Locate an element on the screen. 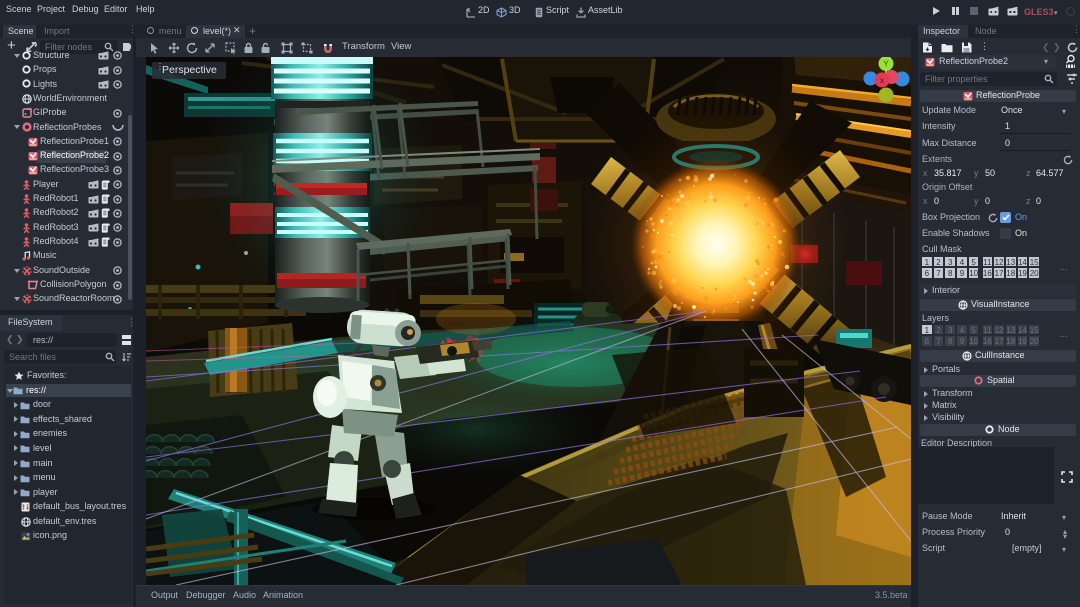 This screenshot has width=1080, height=607. svg-text: x is located at coordinates (882, 80).